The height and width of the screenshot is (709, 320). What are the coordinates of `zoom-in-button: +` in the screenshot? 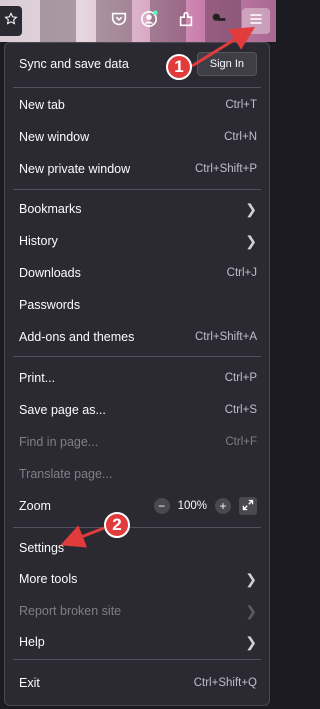 It's located at (223, 506).